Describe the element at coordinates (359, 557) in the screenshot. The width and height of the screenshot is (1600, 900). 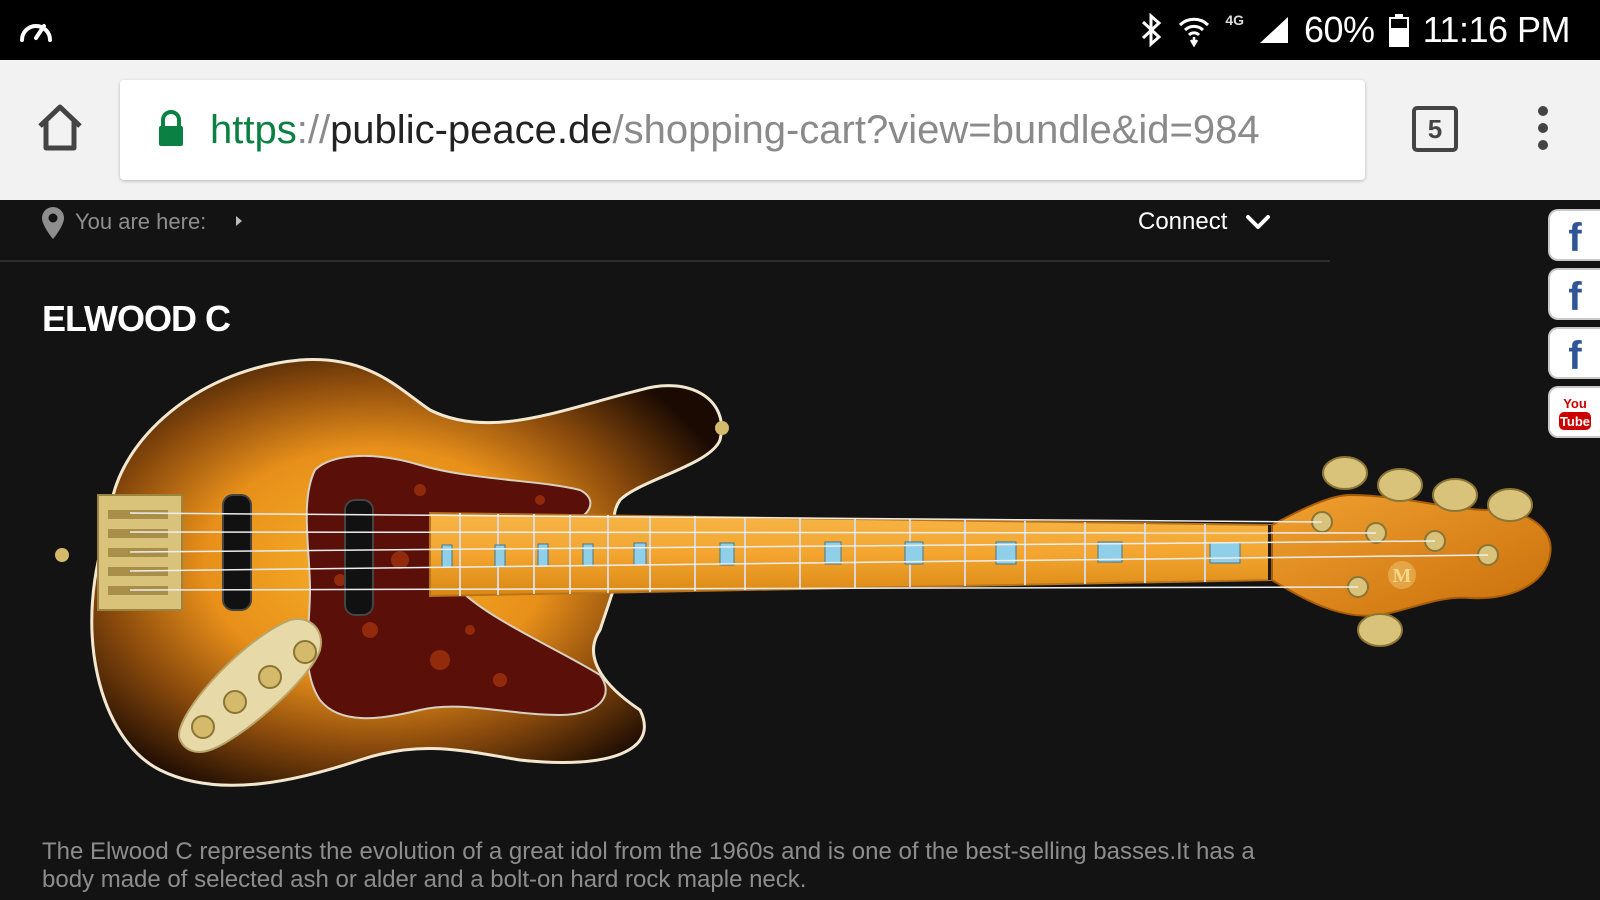
I see `neck-pickup` at that location.